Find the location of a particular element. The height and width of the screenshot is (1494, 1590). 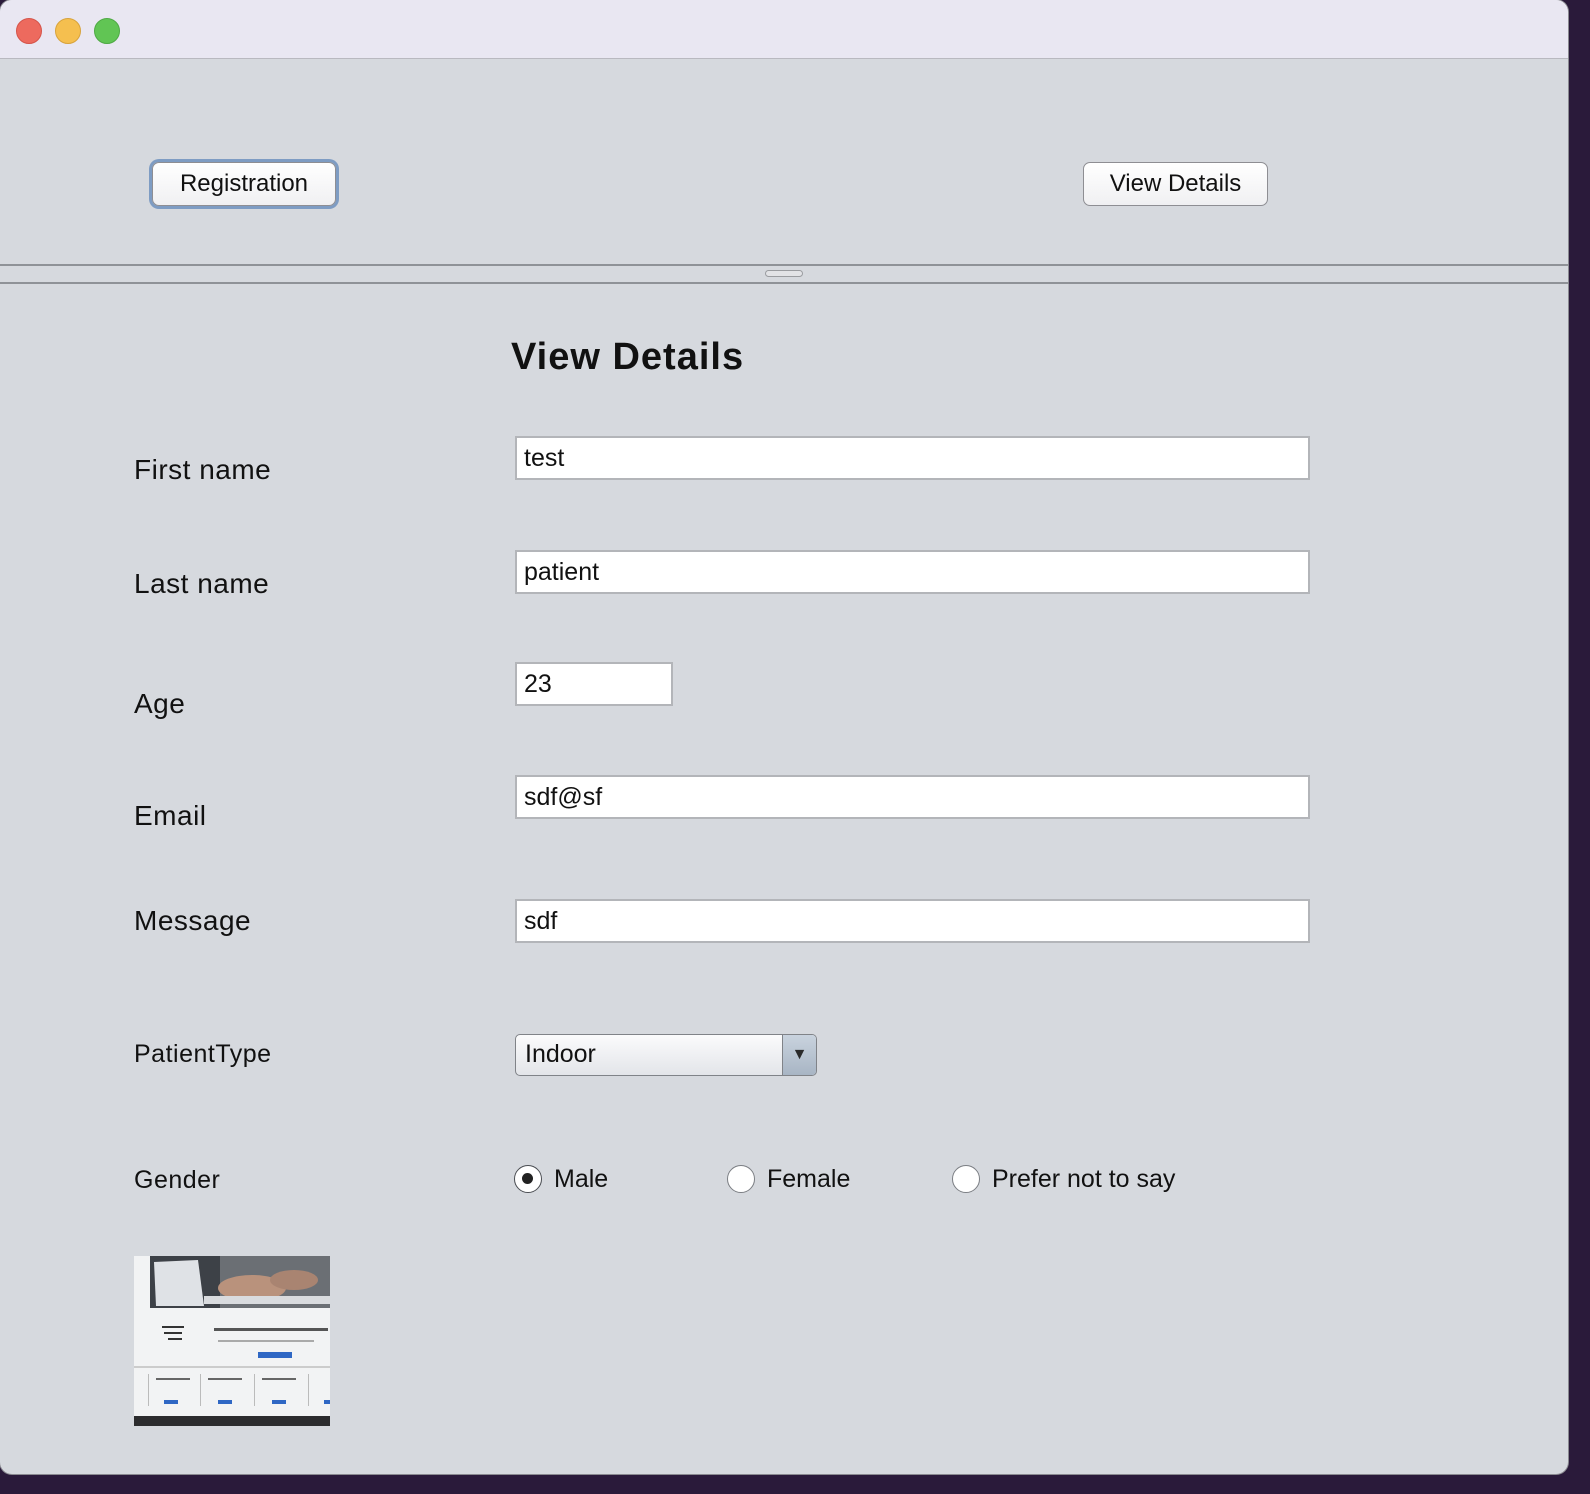

gender-label: Gender is located at coordinates (177, 1180).